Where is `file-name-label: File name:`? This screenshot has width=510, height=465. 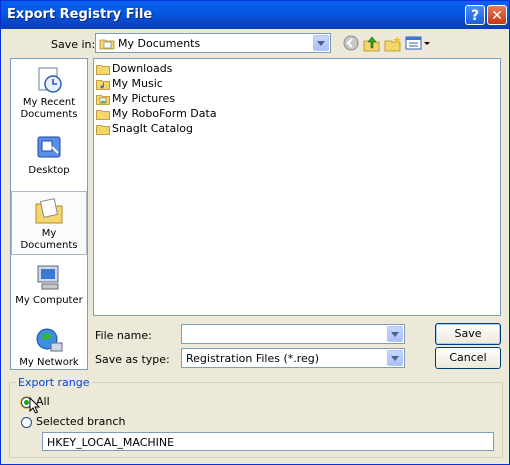 file-name-label: File name: is located at coordinates (123, 335).